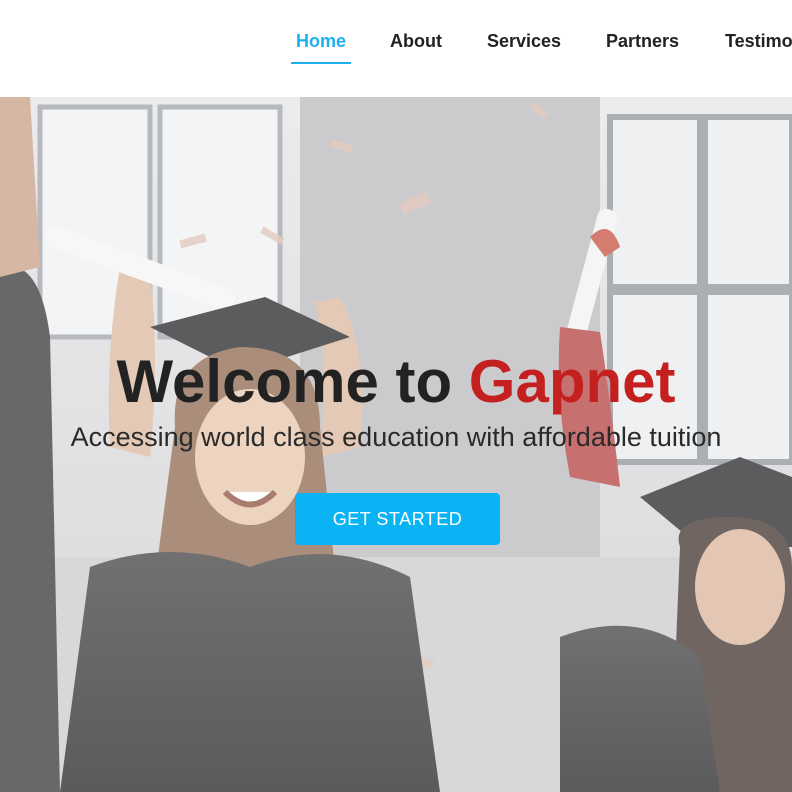  What do you see at coordinates (572, 381) in the screenshot?
I see `hero-title-brand: Gapnet` at bounding box center [572, 381].